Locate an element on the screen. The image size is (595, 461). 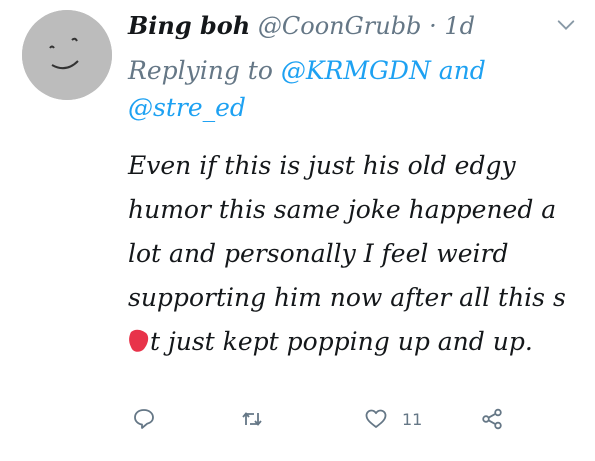
like-button: 11 is located at coordinates (393, 419).